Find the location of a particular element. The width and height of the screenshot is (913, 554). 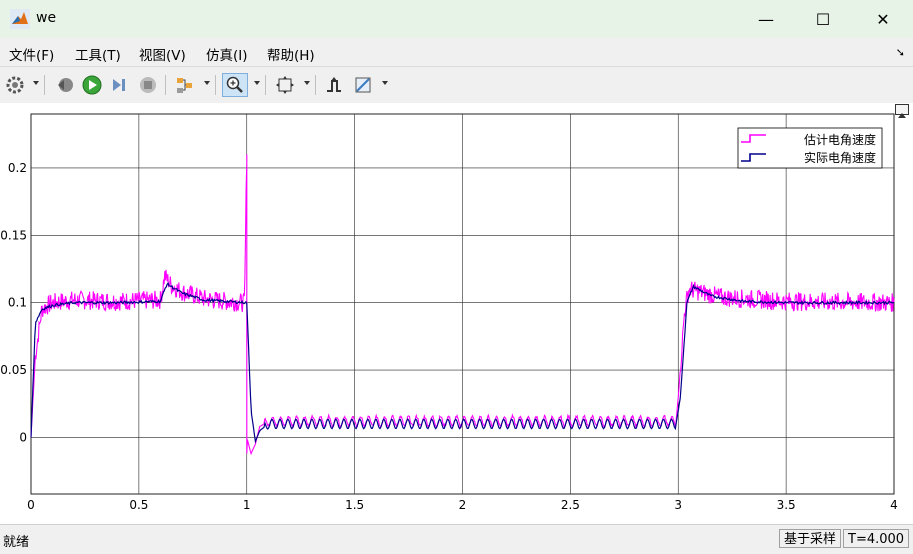

menu-file: 文件(F) is located at coordinates (31, 54).